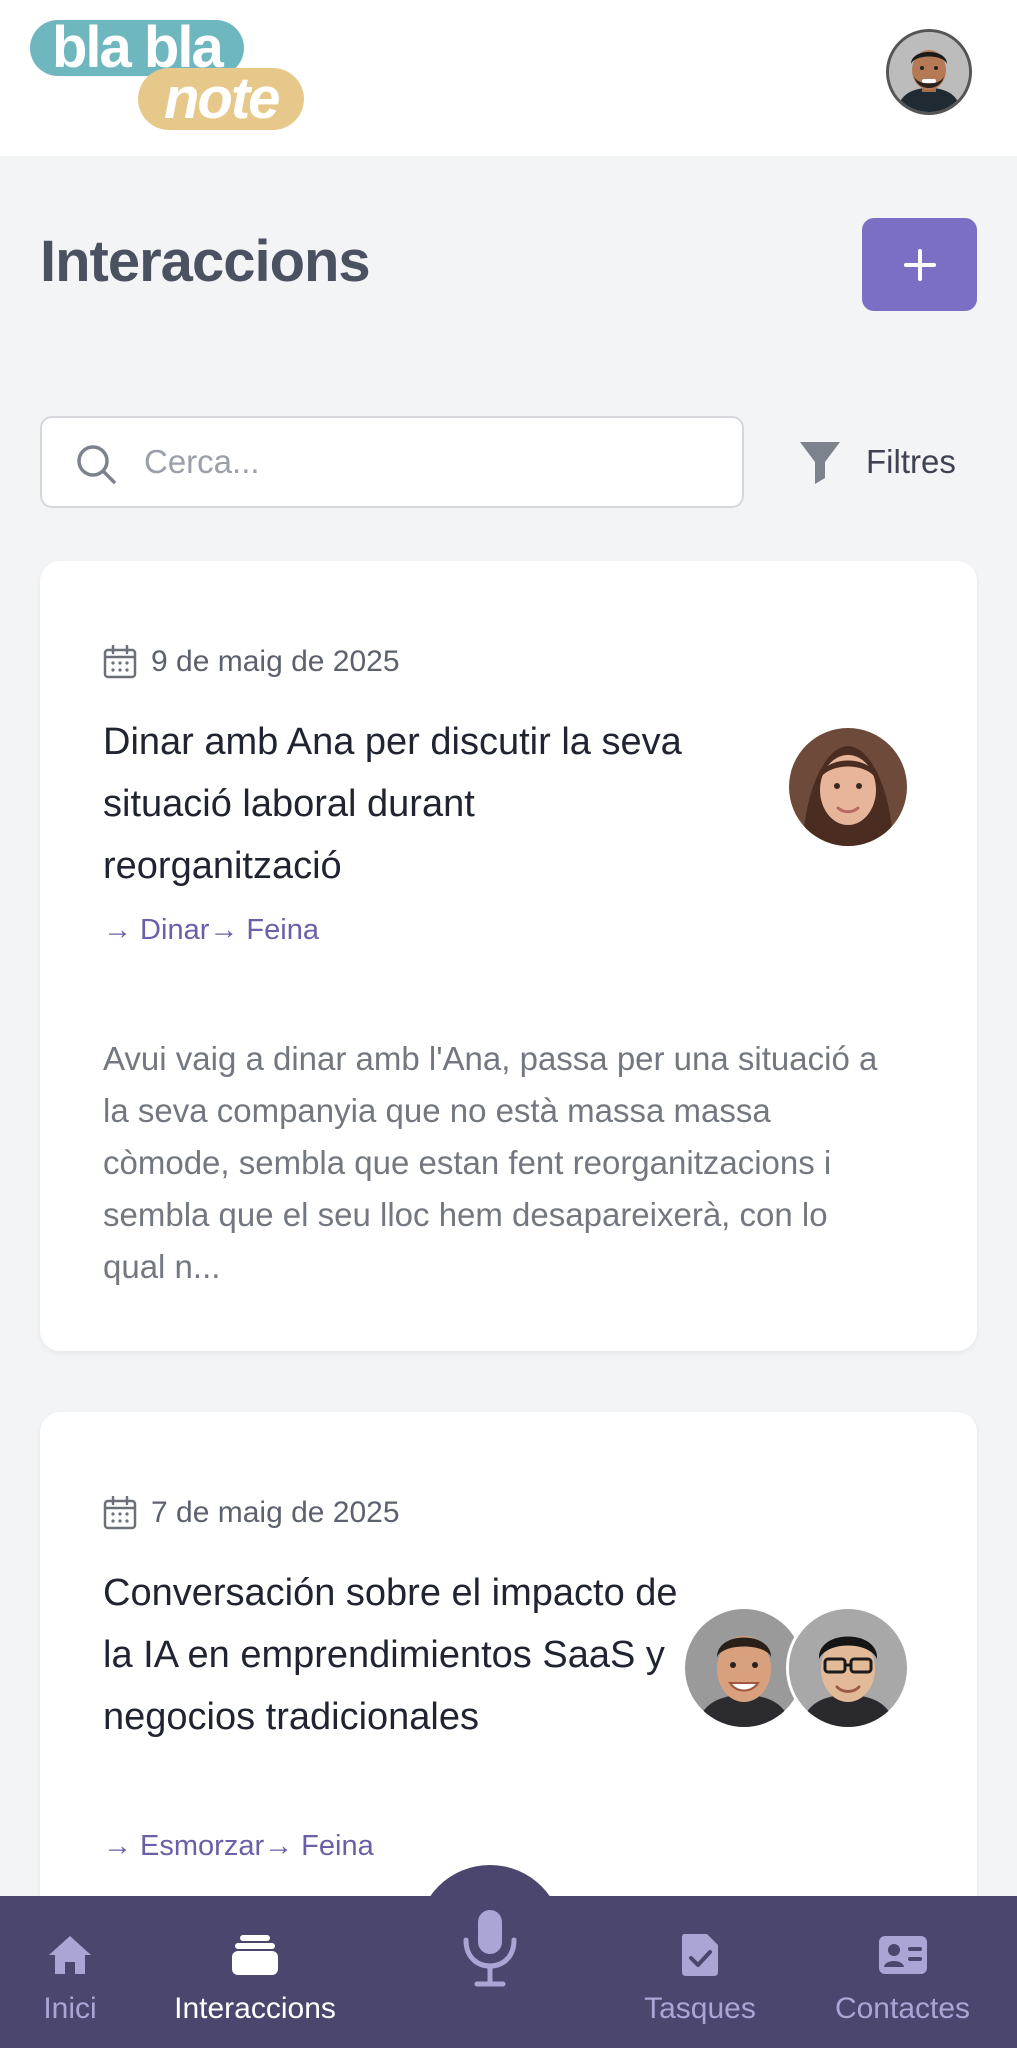 The height and width of the screenshot is (2048, 1017). What do you see at coordinates (255, 1955) in the screenshot?
I see `stack-icon` at bounding box center [255, 1955].